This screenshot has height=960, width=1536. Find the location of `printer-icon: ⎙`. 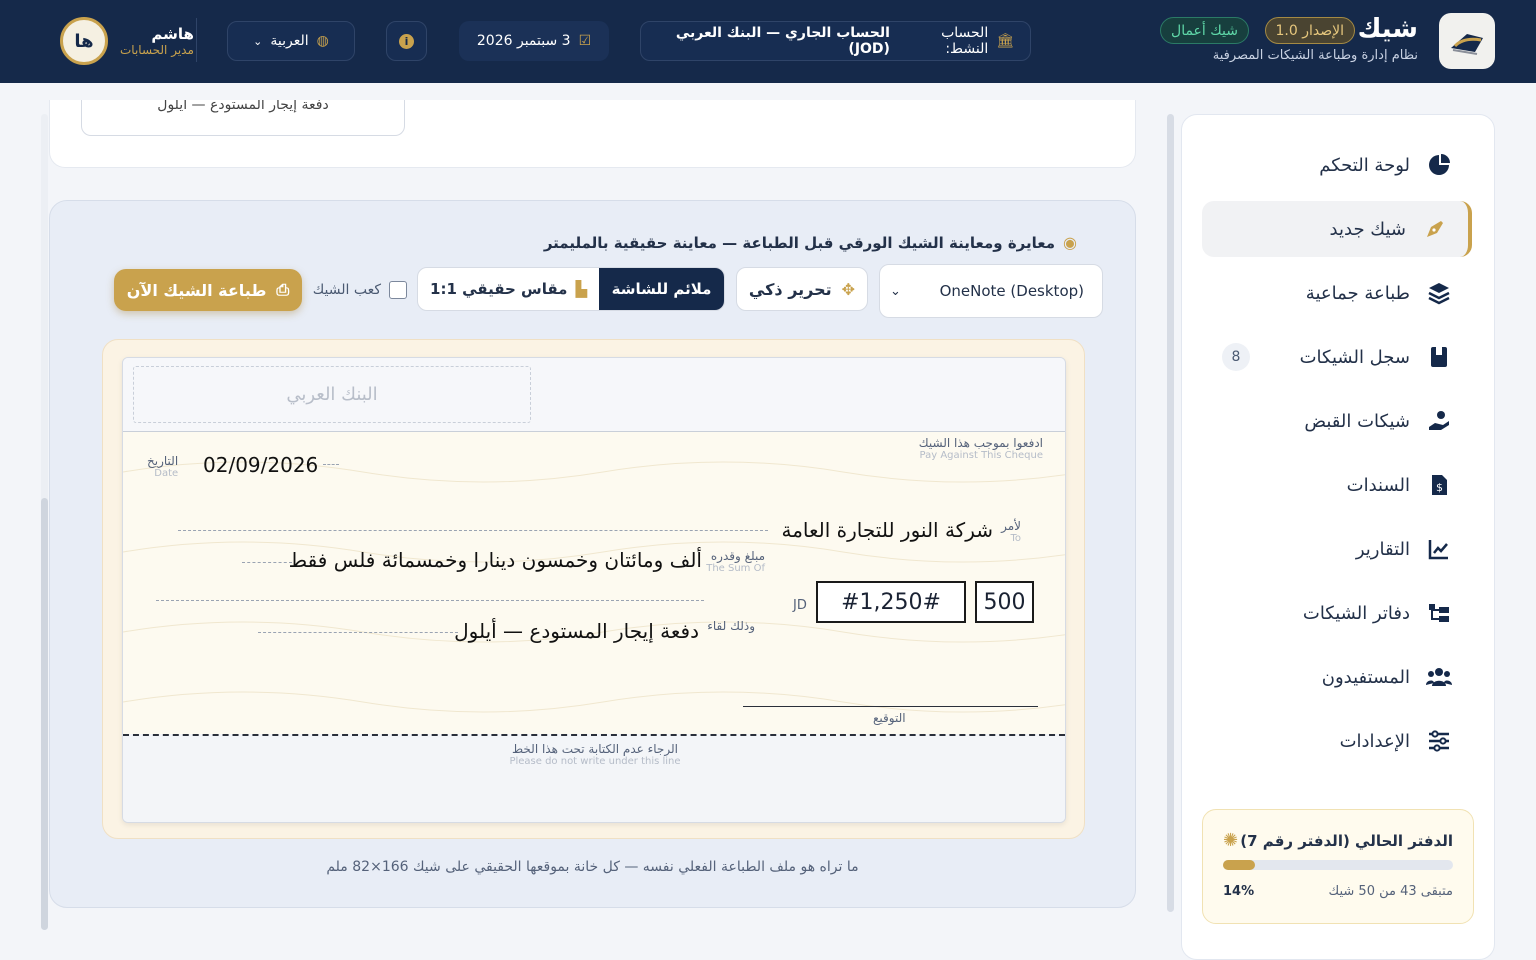

printer-icon: ⎙ is located at coordinates (283, 289).